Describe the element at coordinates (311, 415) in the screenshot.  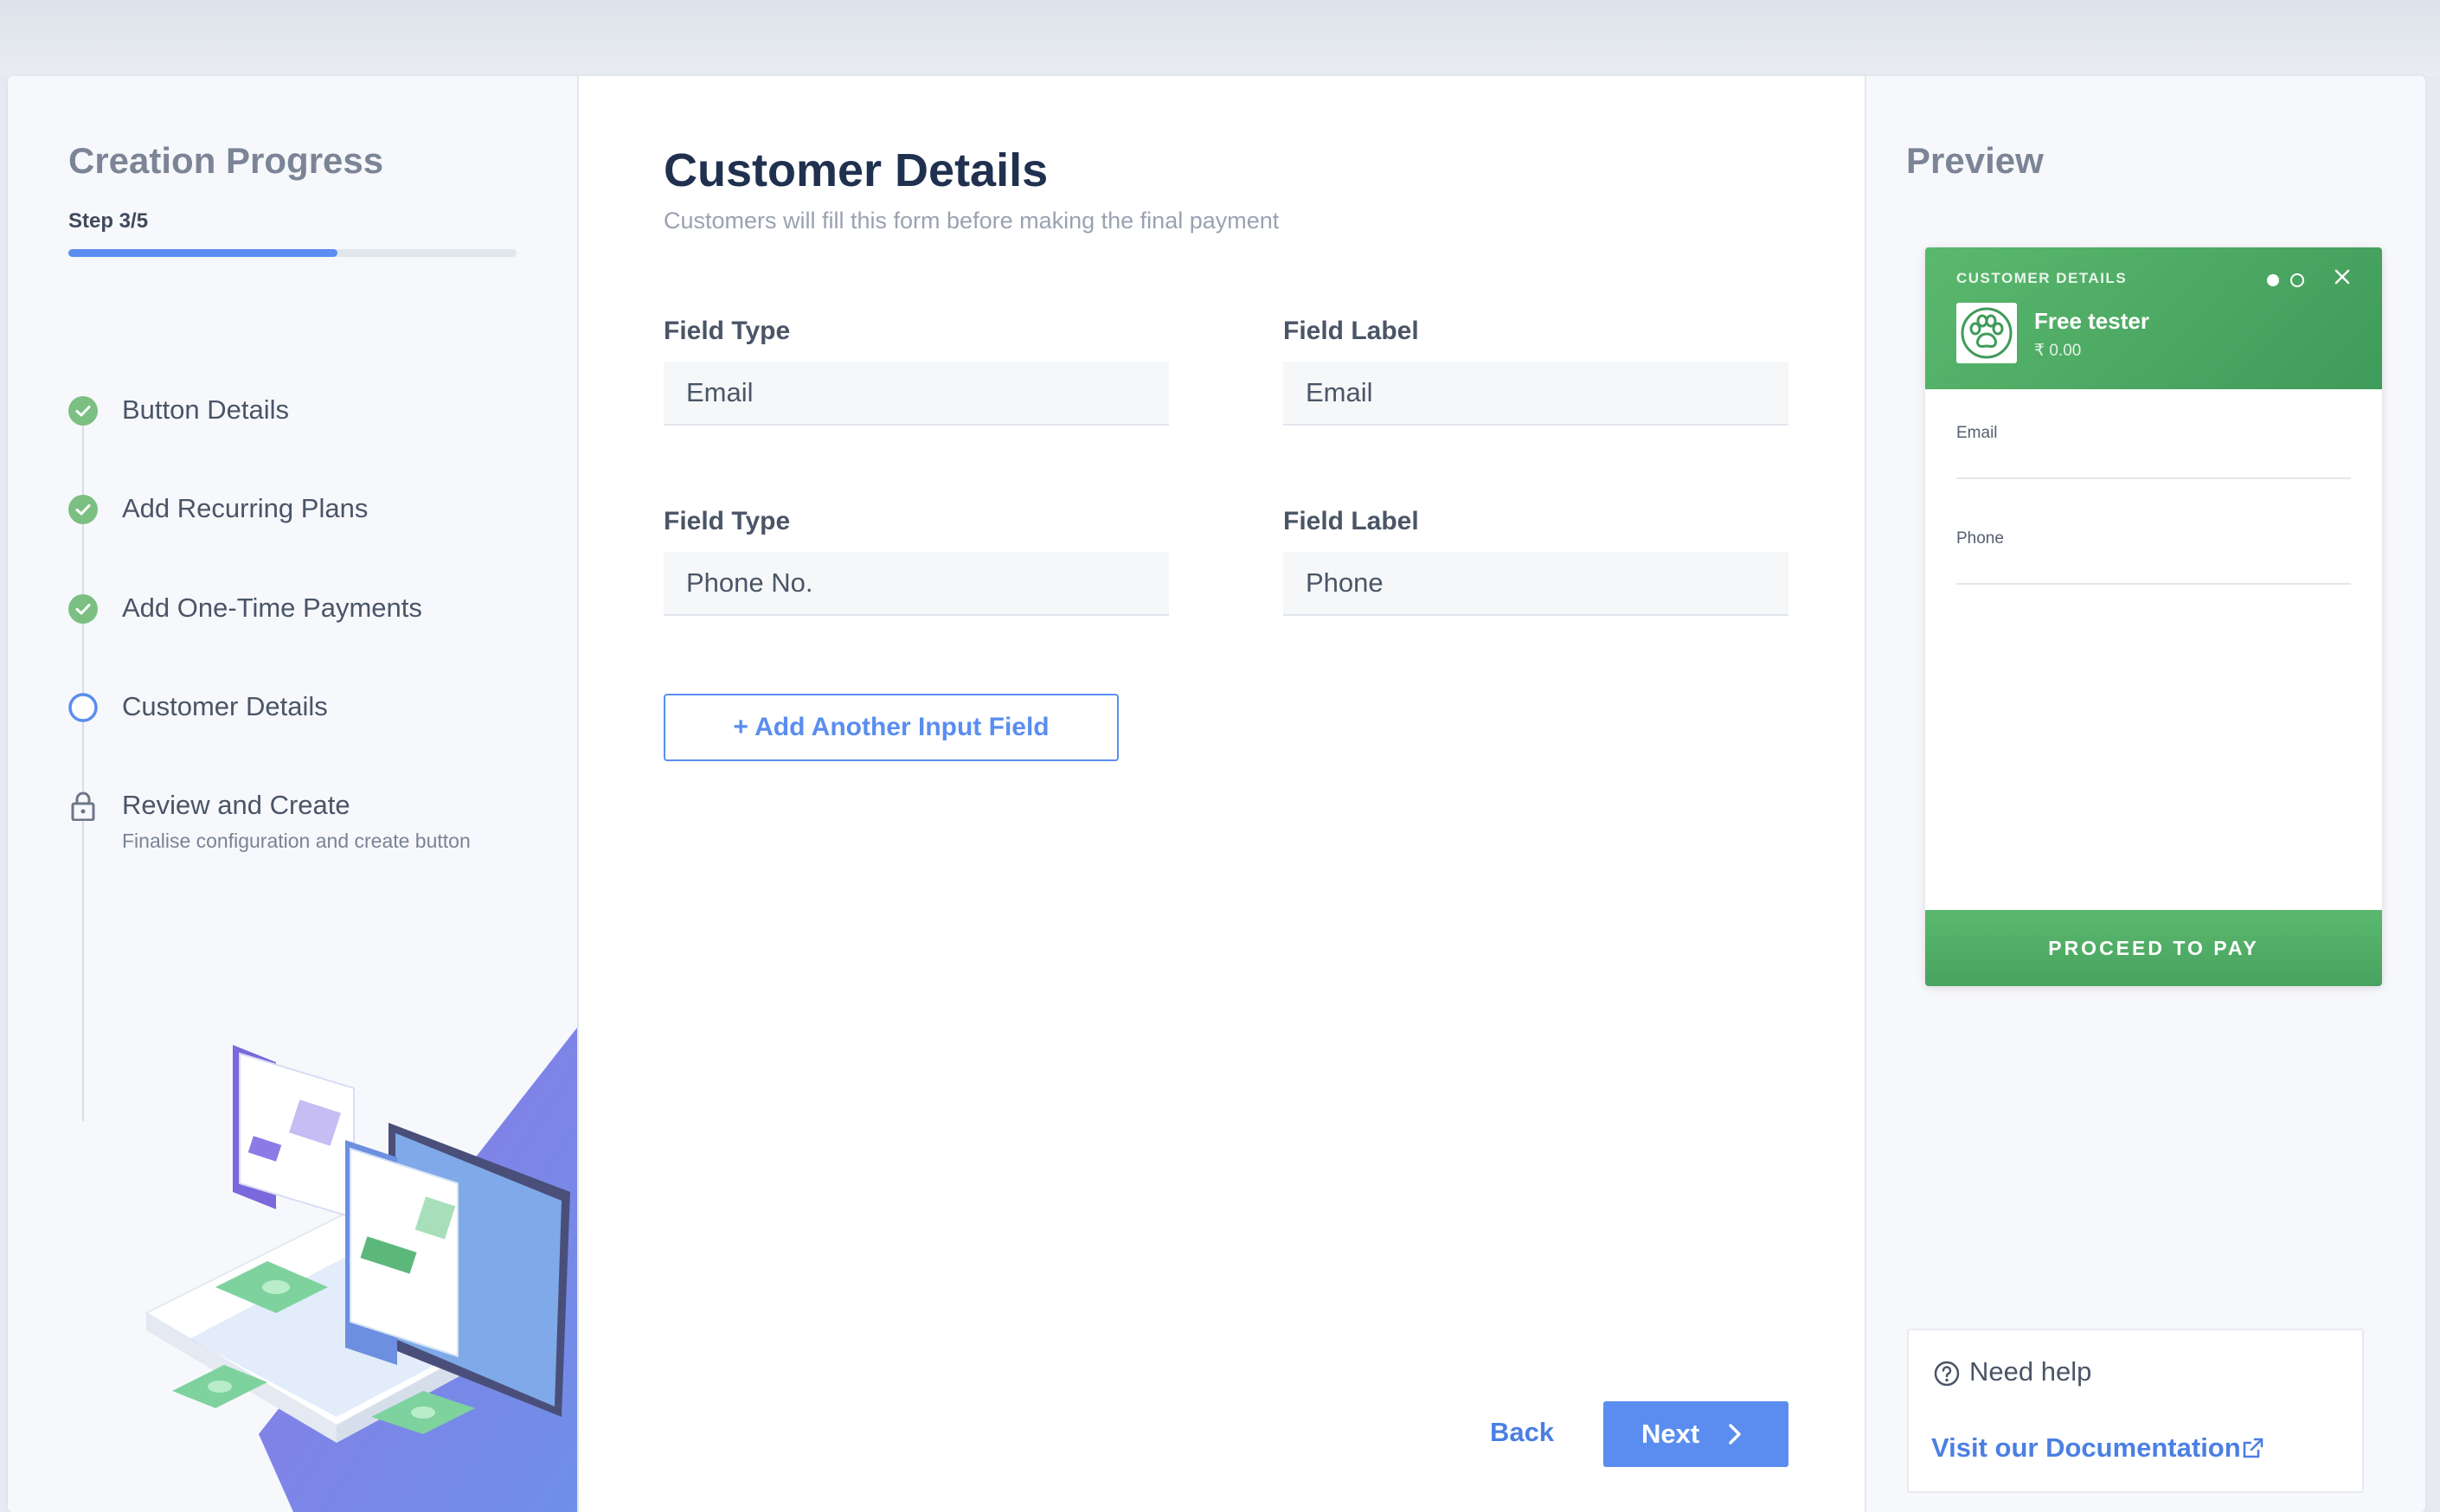
I see `step-button-details: Button Details` at that location.